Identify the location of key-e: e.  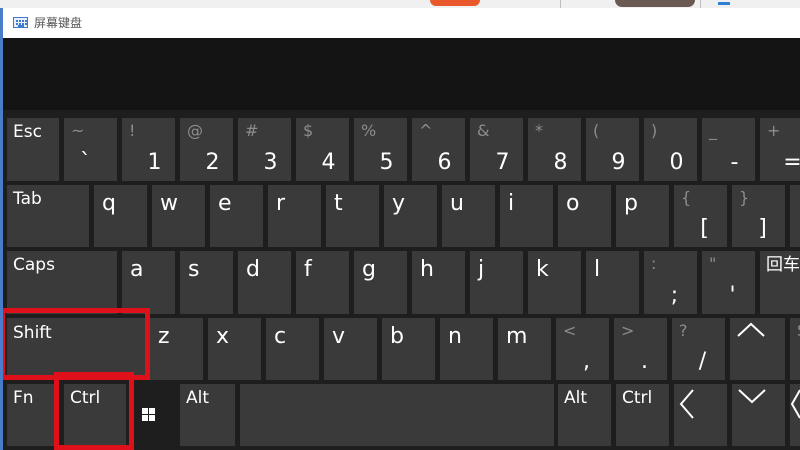
(236, 216).